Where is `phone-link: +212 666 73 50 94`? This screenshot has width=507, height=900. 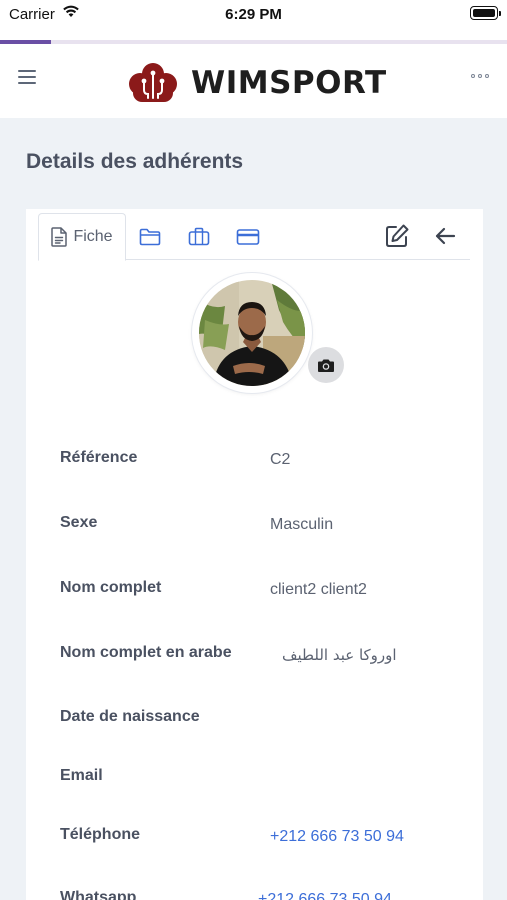 phone-link: +212 666 73 50 94 is located at coordinates (337, 837).